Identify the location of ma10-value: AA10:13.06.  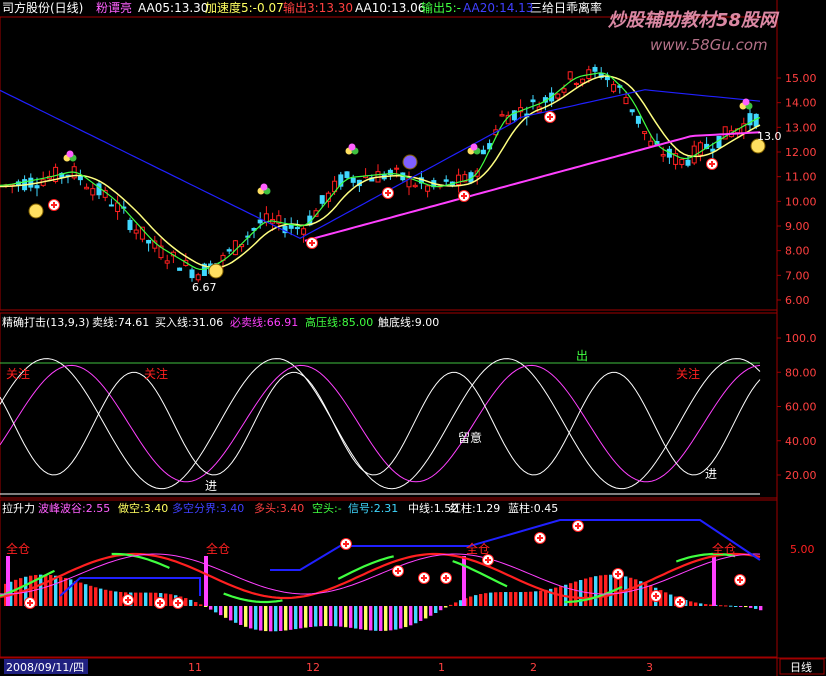
(390, 8).